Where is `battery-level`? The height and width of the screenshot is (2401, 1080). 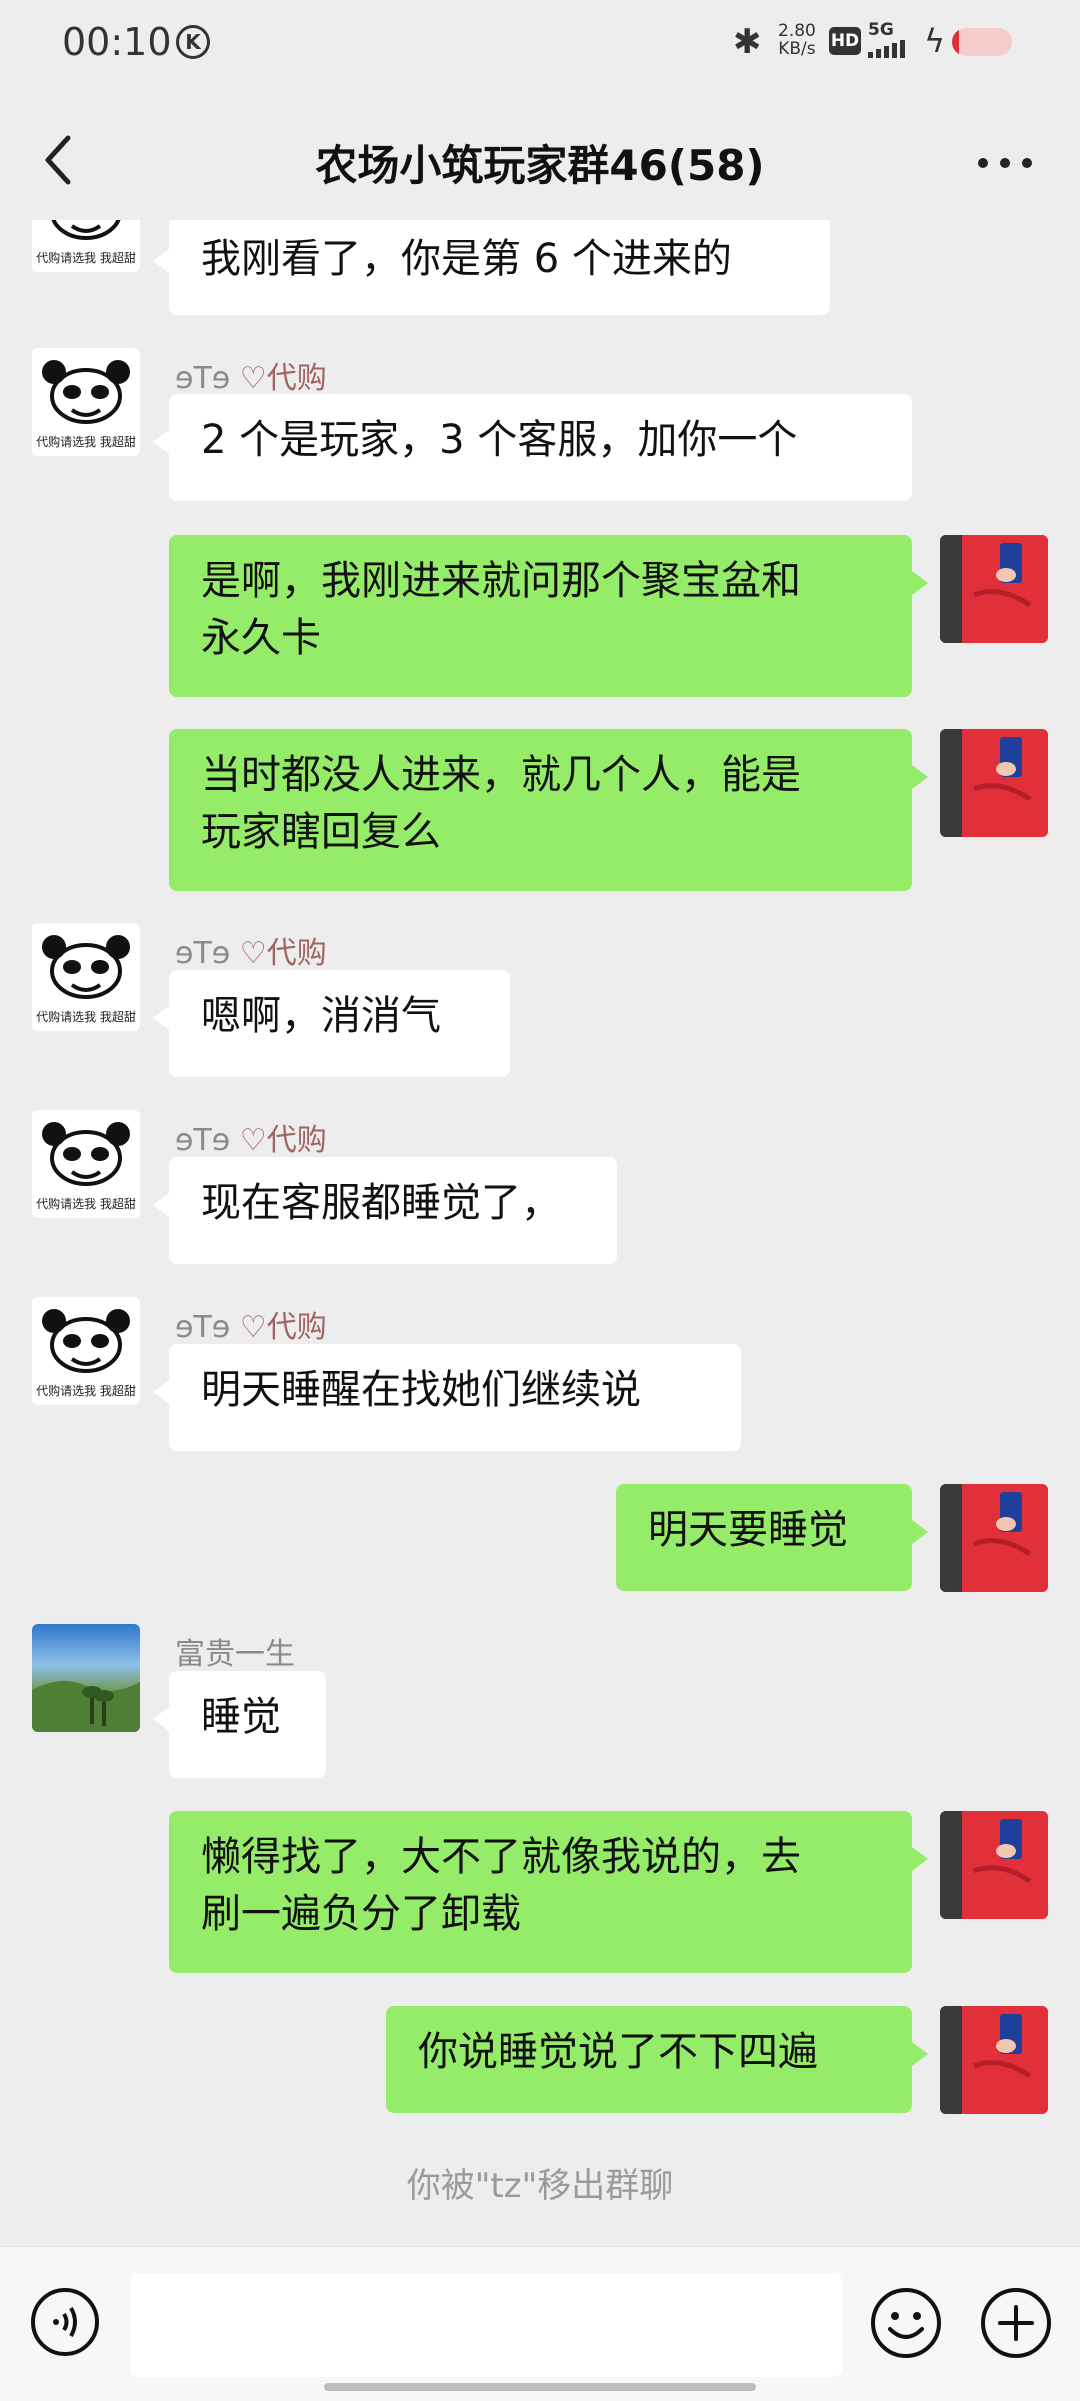 battery-level is located at coordinates (956, 42).